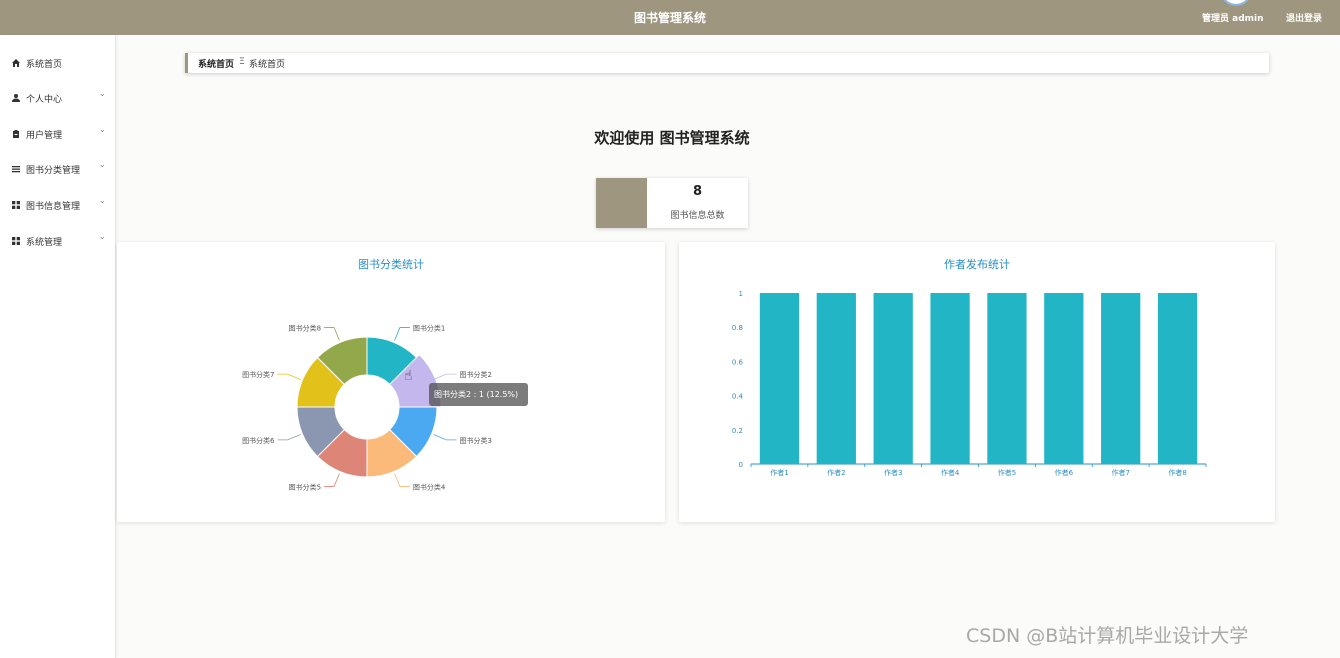  Describe the element at coordinates (672, 138) in the screenshot. I see `welcome-heading: 欢迎使用 图书管理系统` at that location.